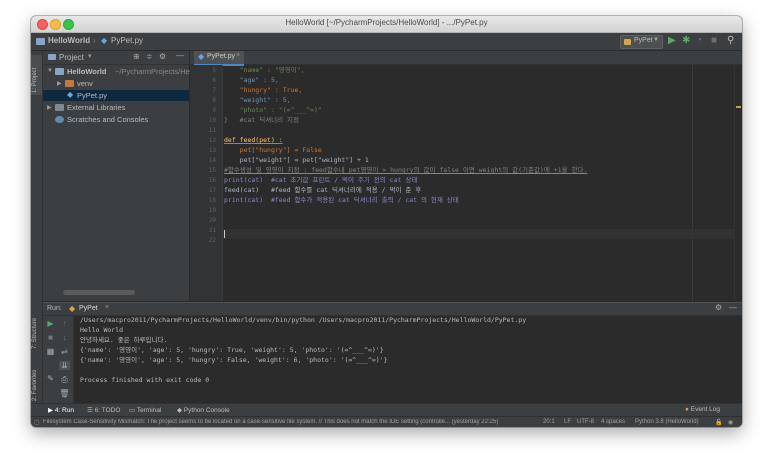  I want to click on todo-tool-tab-label: 6: TODO, so click(107, 410).